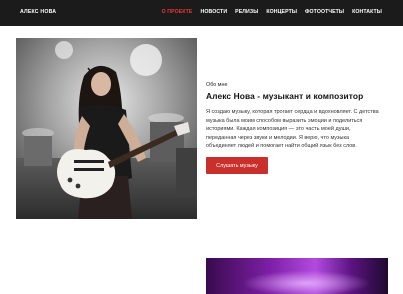 The height and width of the screenshot is (294, 403). I want to click on listen-music-button: Слушать музыку, so click(237, 165).